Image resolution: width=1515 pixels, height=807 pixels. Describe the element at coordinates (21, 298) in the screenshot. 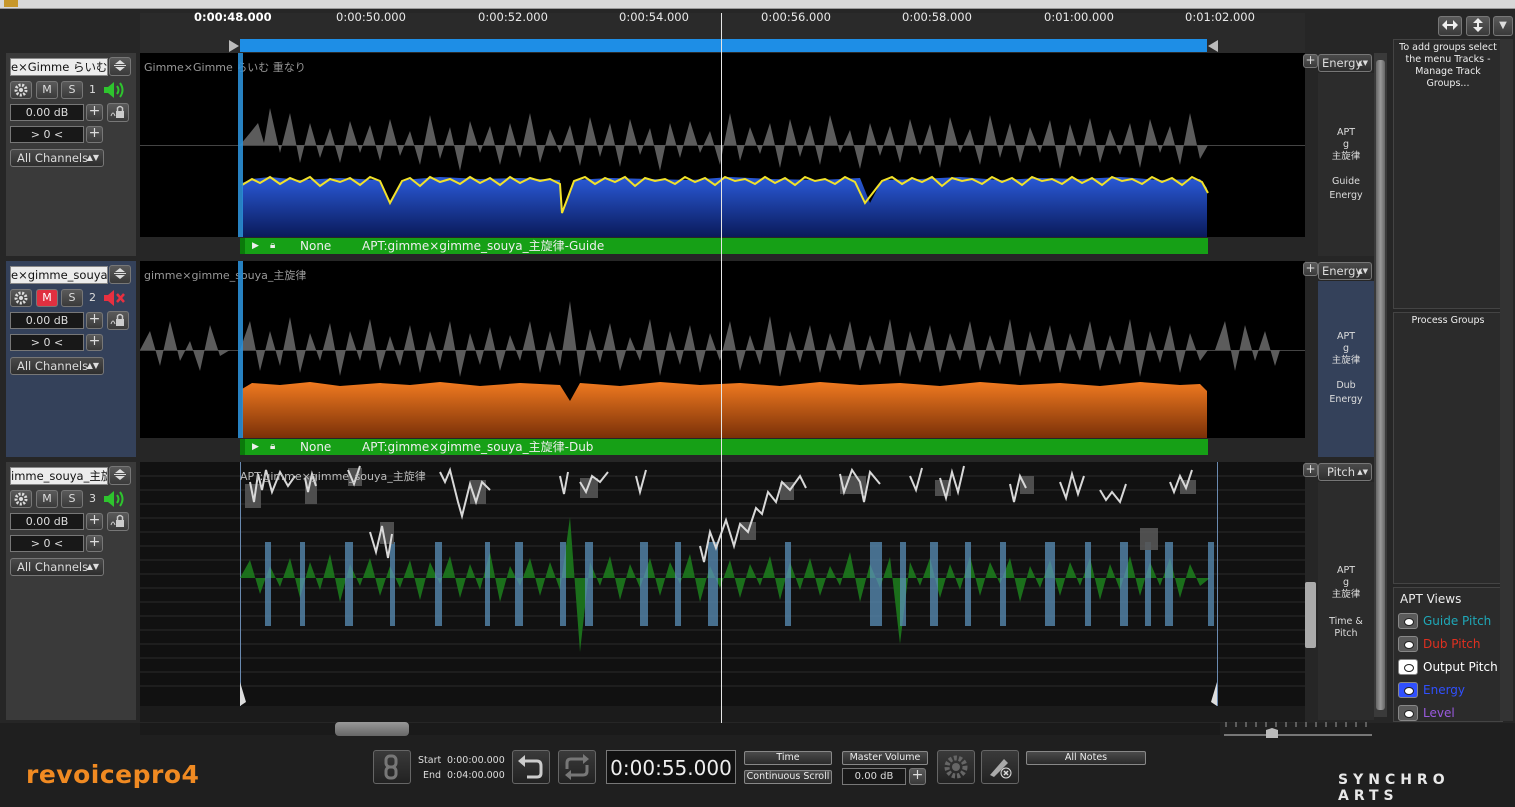

I see `track-2-settings-gear-icon` at that location.